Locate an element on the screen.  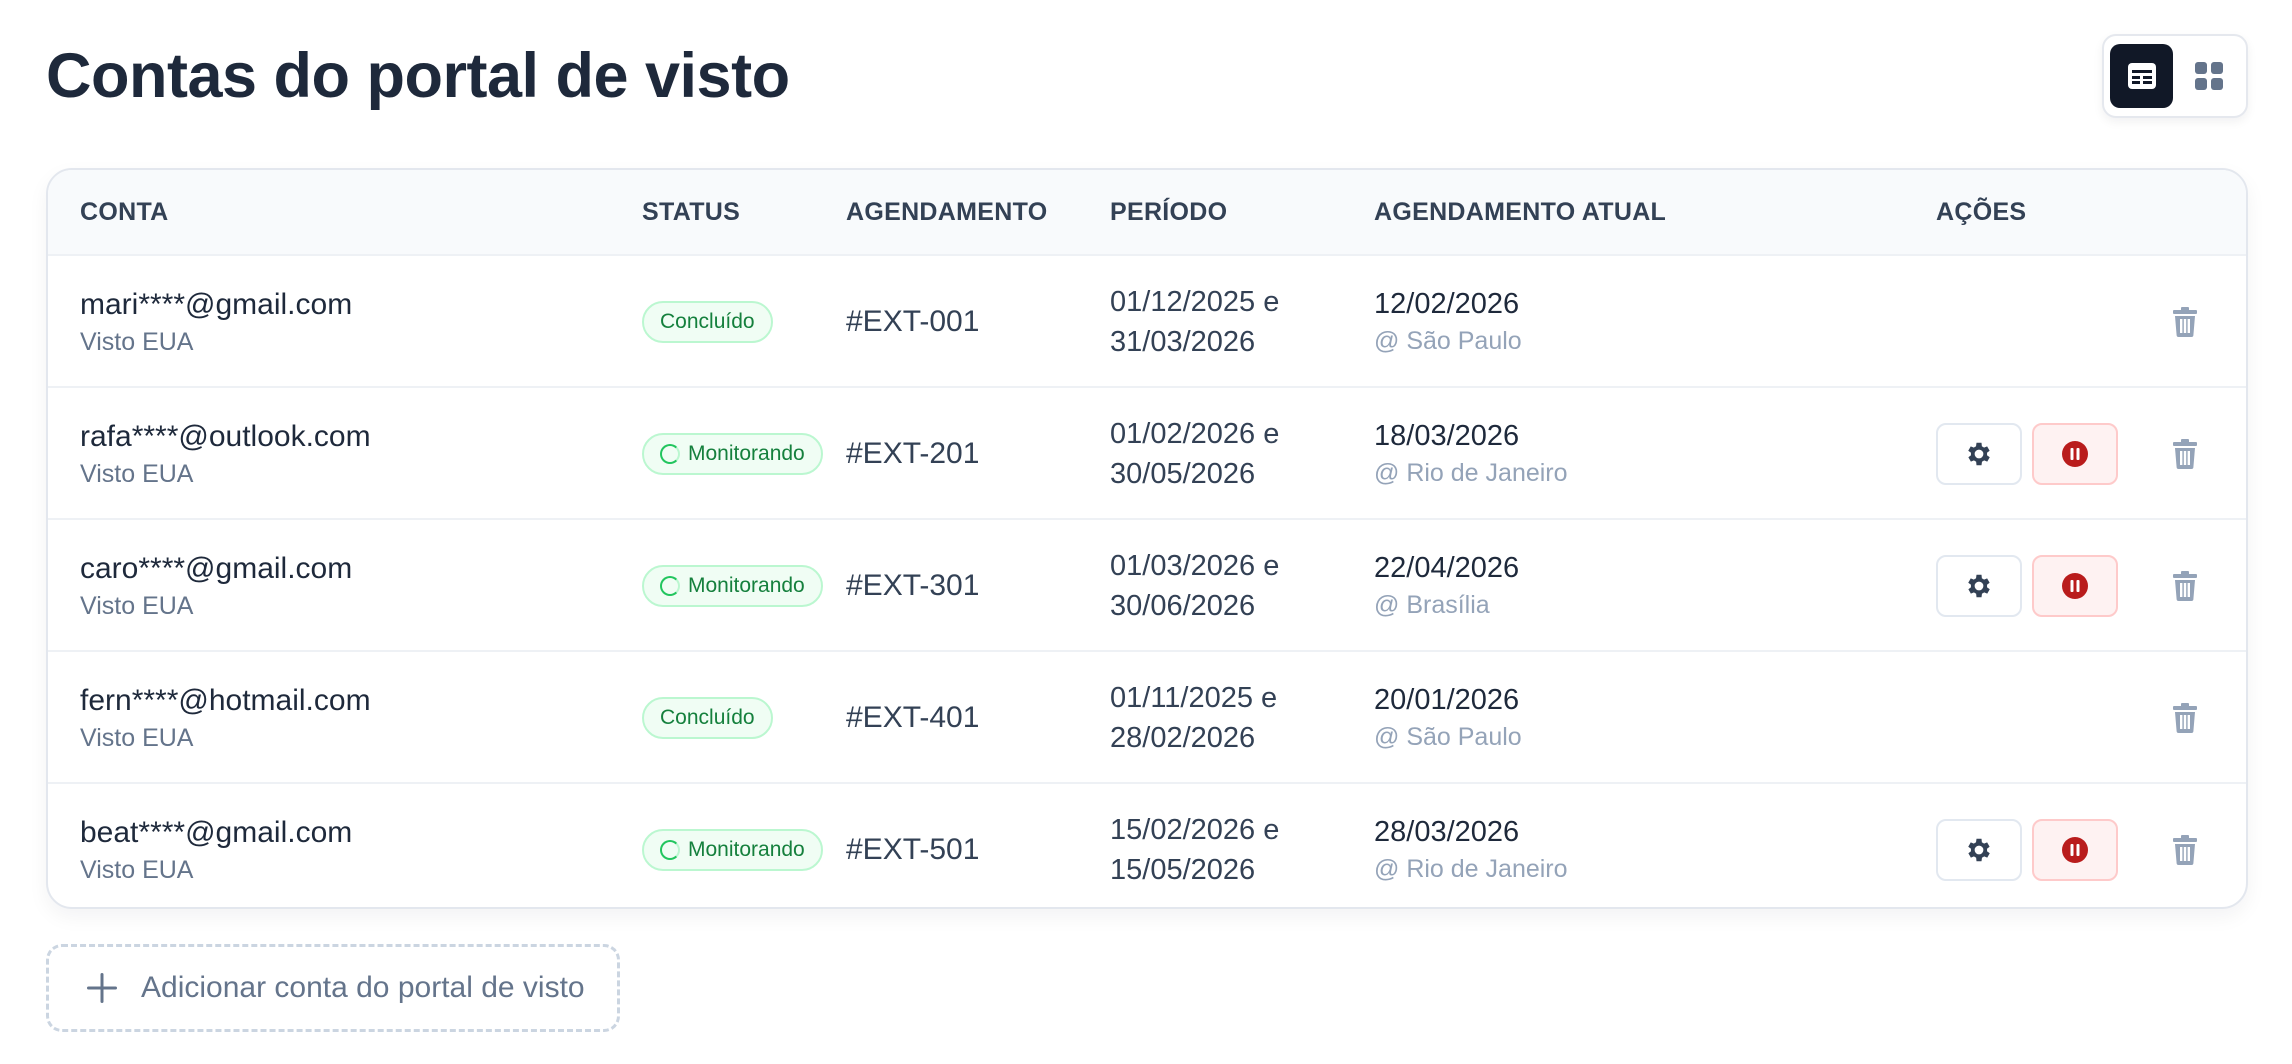
schedule-ref: #EXT-501 is located at coordinates (913, 849).